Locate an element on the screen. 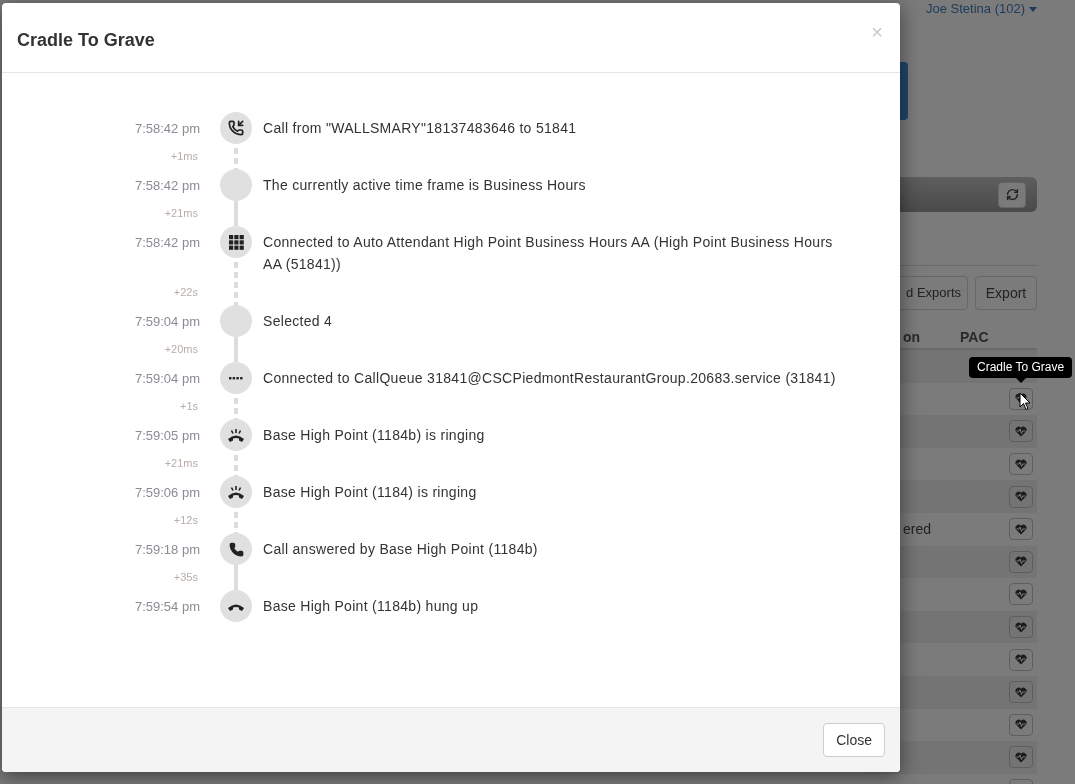 The image size is (1075, 784). user-menu: Joe Stetina (102) is located at coordinates (981, 9).